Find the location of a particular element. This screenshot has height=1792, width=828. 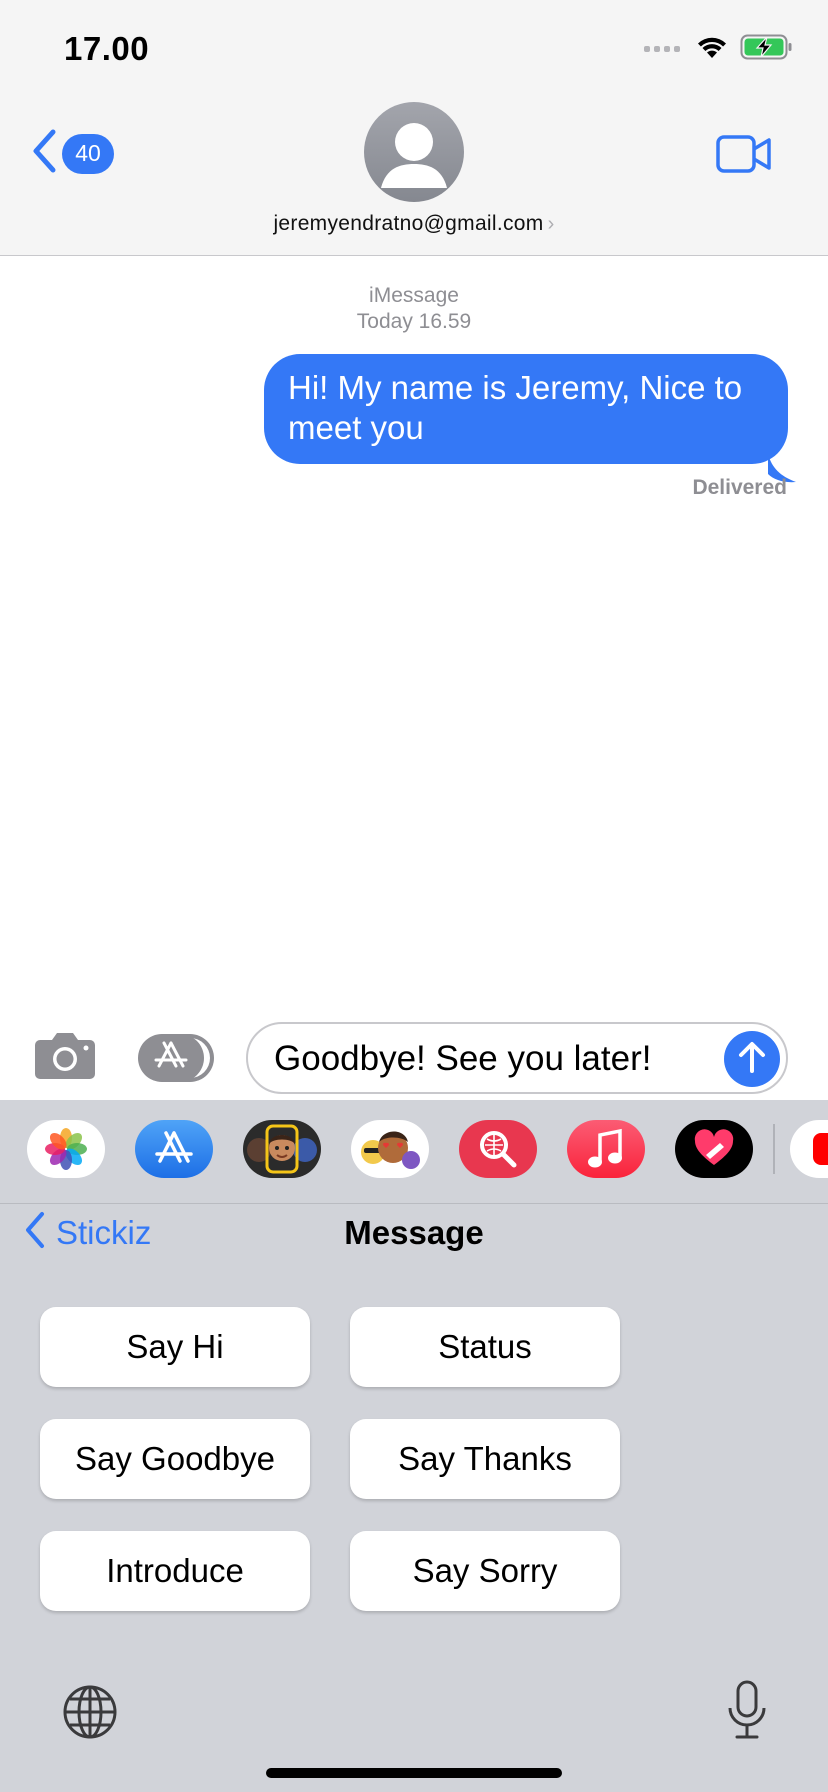

photos-icon is located at coordinates (66, 1149).